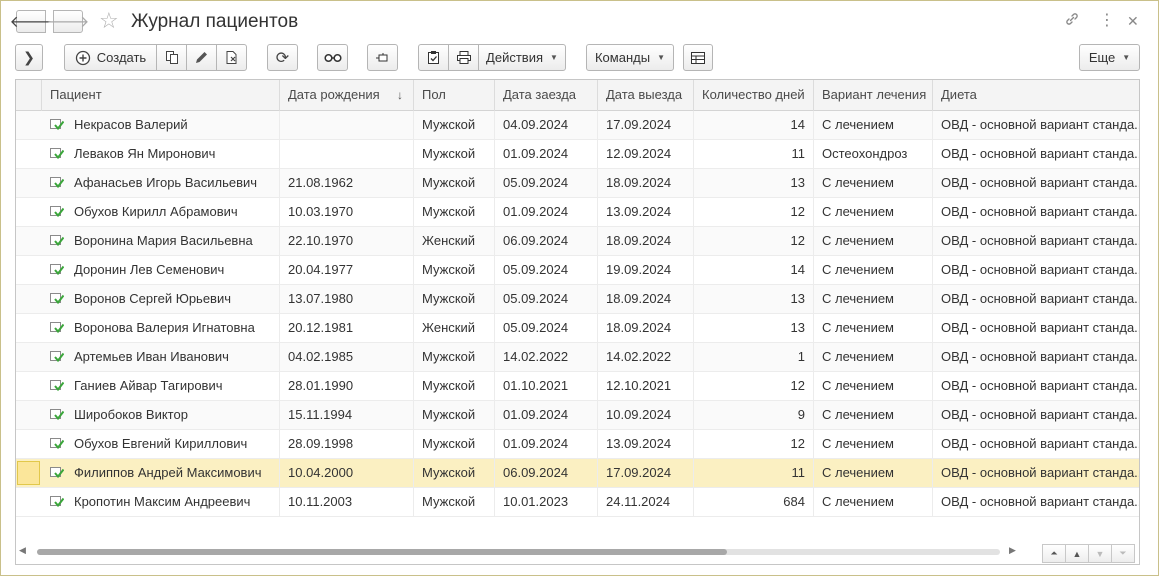 The width and height of the screenshot is (1159, 576). Describe the element at coordinates (110, 57) in the screenshot. I see `create-button: Создать` at that location.